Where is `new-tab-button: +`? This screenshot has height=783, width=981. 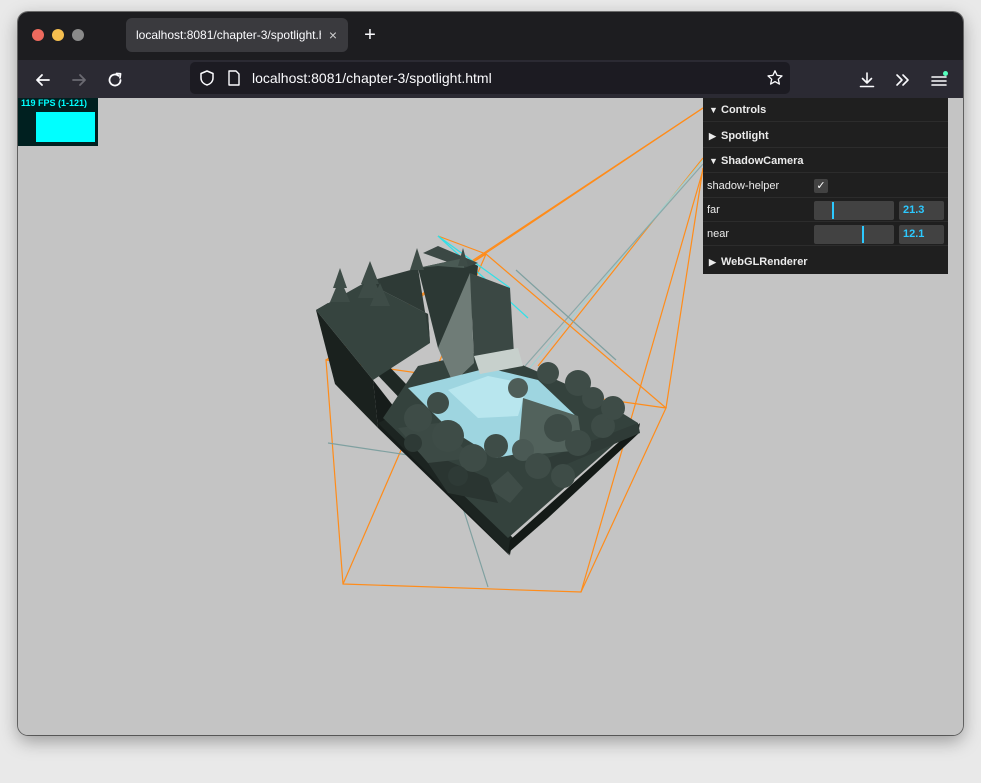
new-tab-button: + is located at coordinates (370, 36).